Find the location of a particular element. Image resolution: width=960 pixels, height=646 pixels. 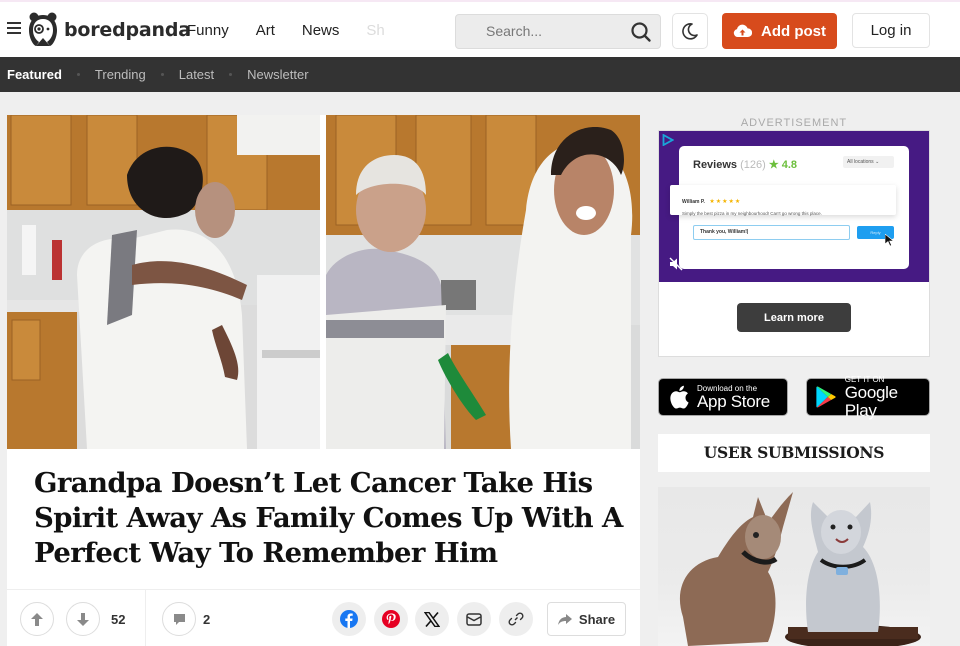

hamburger-menu-icon is located at coordinates (14, 28).